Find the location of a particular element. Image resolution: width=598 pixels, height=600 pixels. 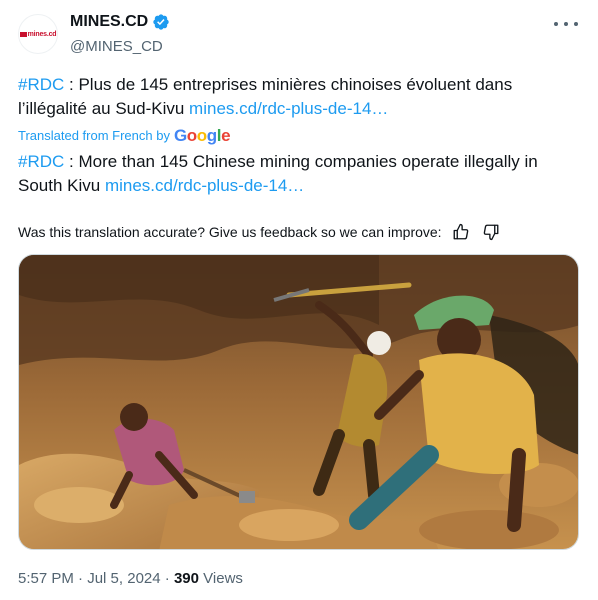

thumbs-up-button is located at coordinates (461, 232).